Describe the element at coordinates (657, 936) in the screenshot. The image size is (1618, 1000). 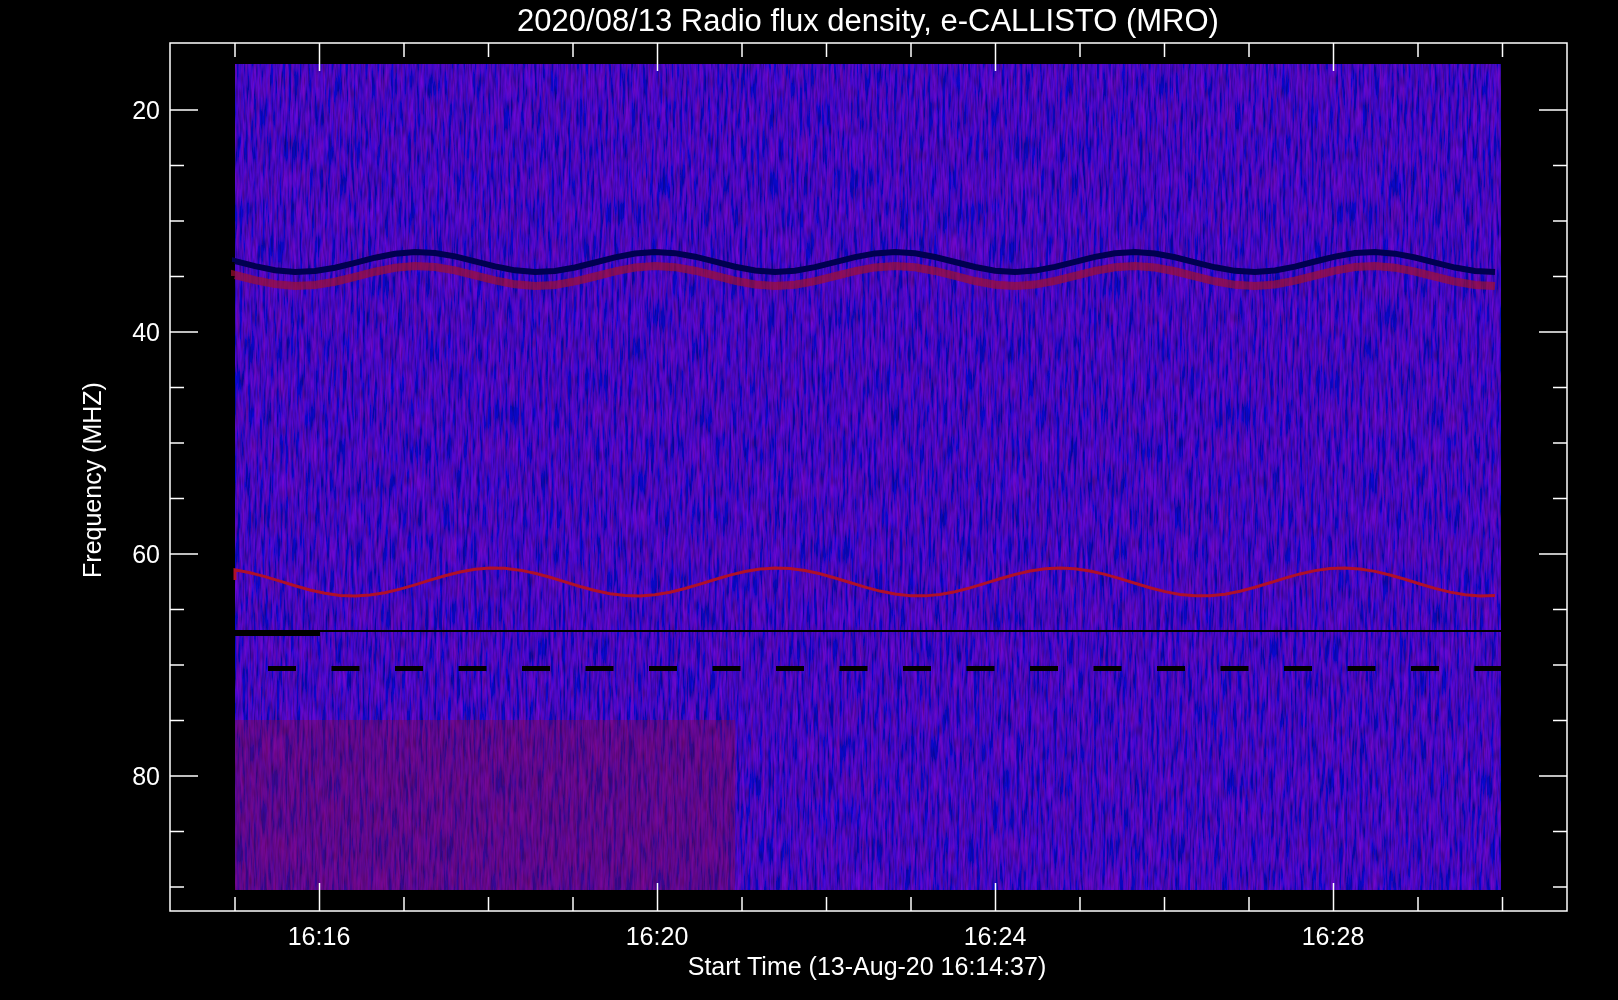
I see `x-tick-label: 16:20` at that location.